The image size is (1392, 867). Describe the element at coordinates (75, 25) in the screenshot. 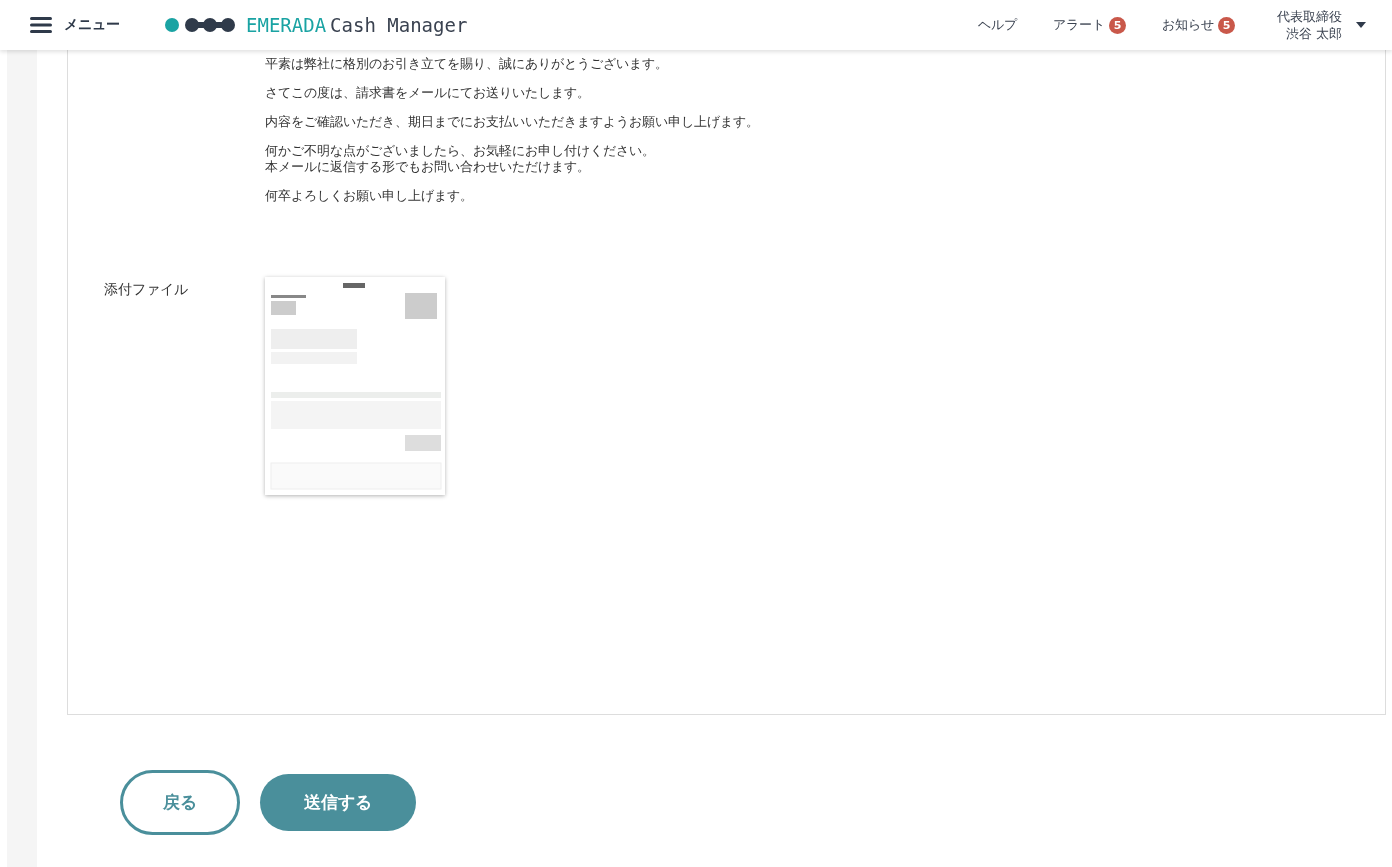

I see `menu-button: メニュー` at that location.